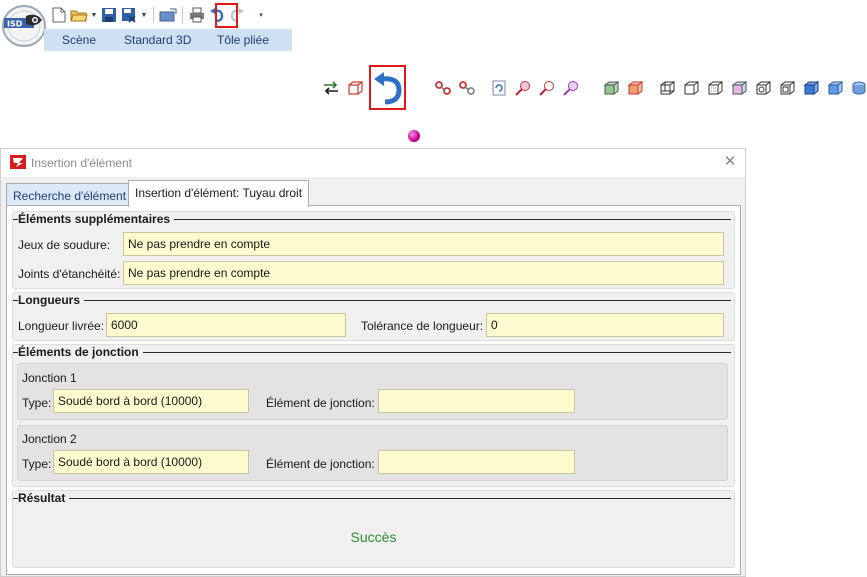  I want to click on dialog-app-icon, so click(18, 162).